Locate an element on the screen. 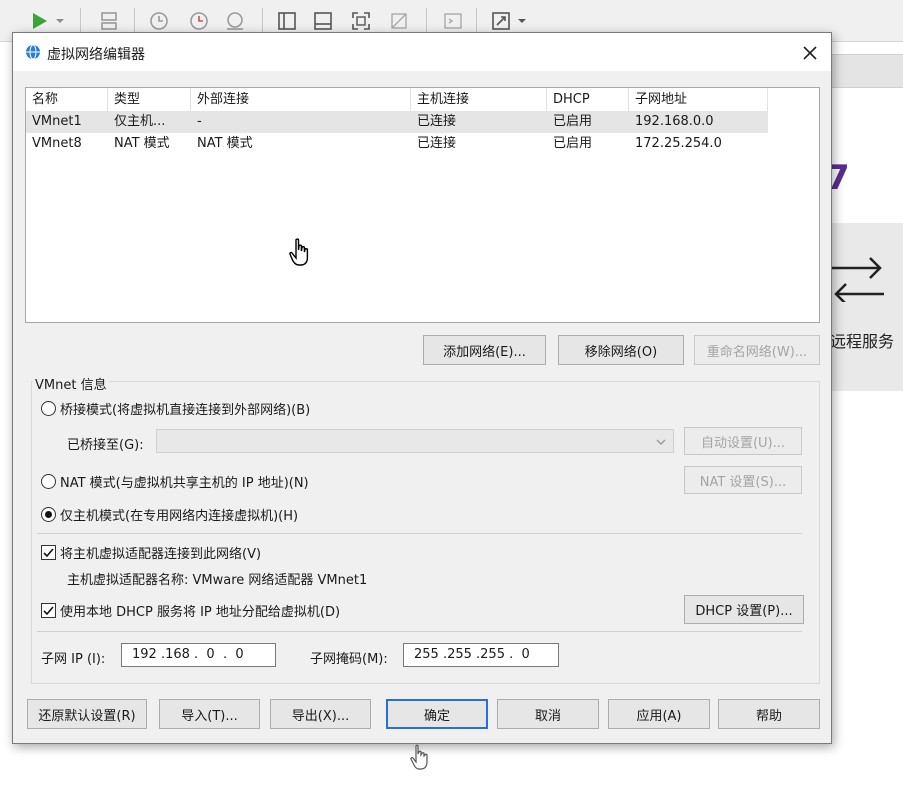 The image size is (903, 786). console-icon is located at coordinates (323, 21).